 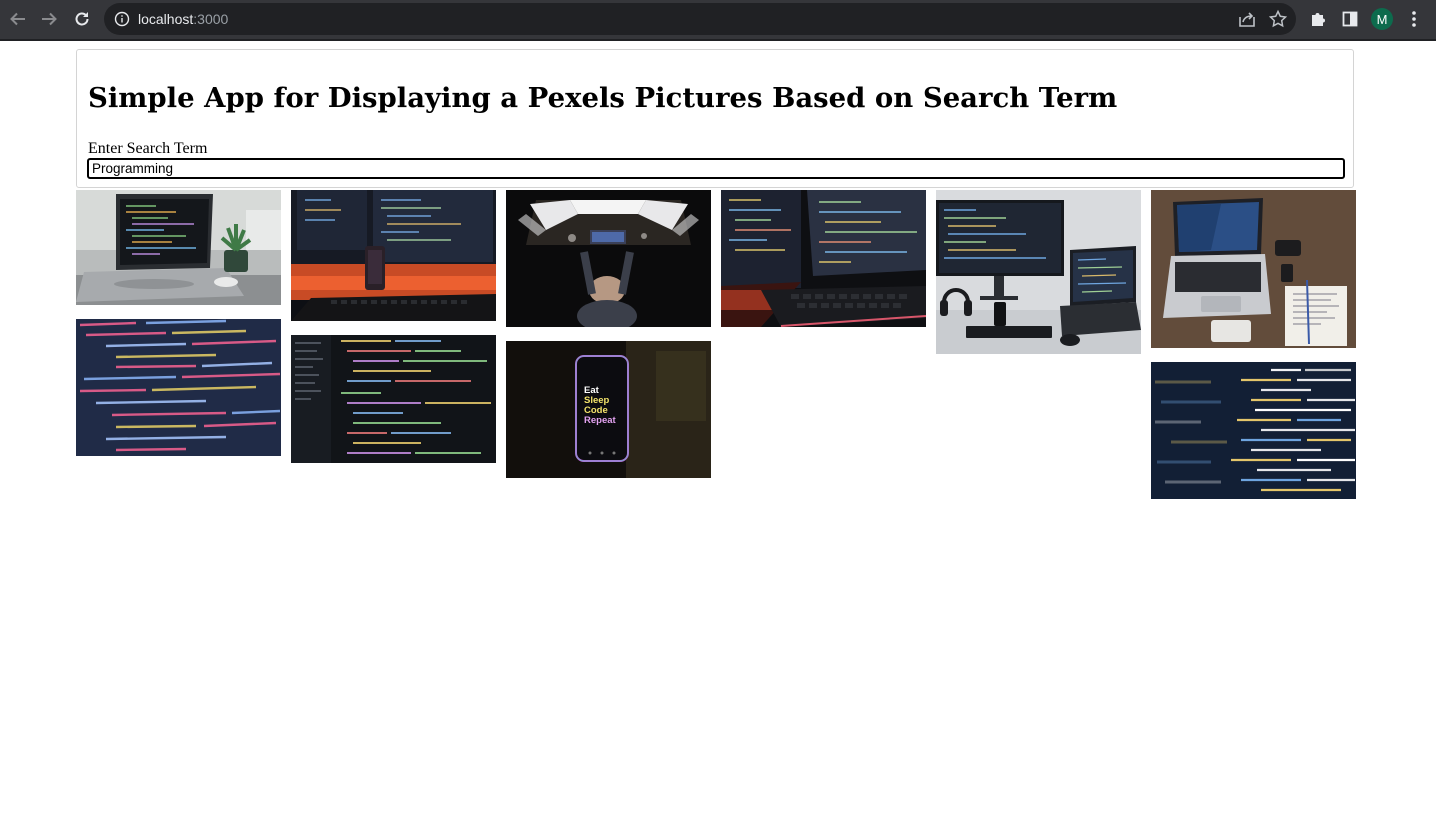 What do you see at coordinates (1382, 19) in the screenshot?
I see `profile-avatar: M` at bounding box center [1382, 19].